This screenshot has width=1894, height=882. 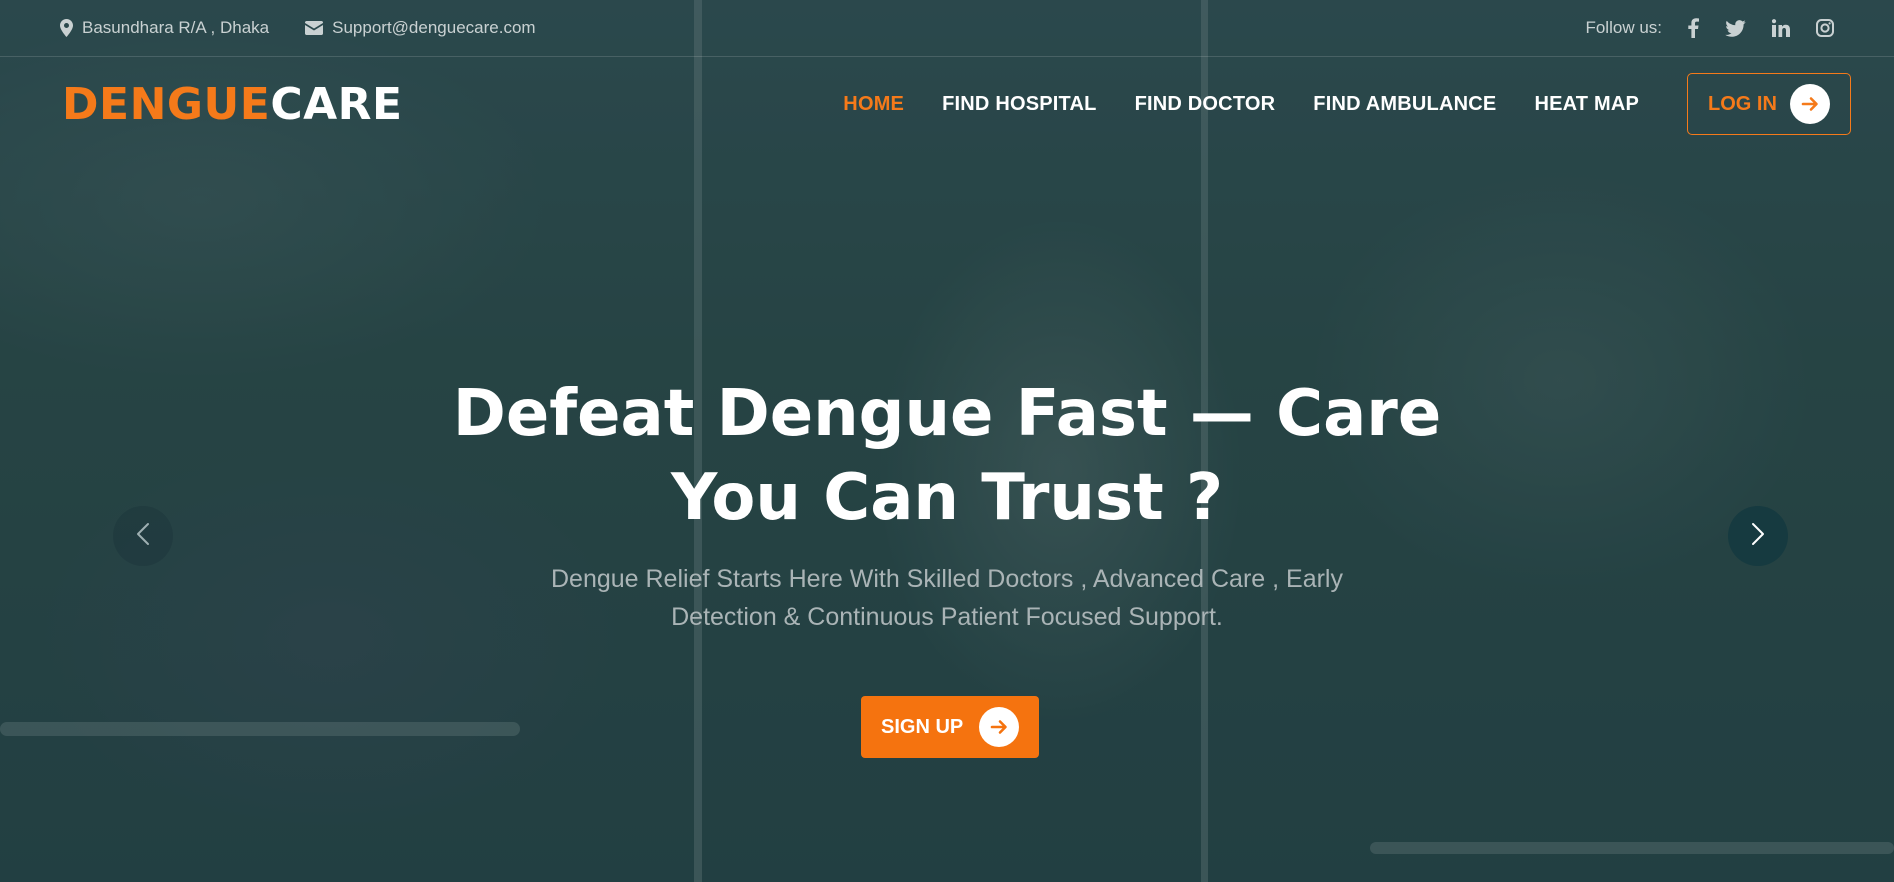 What do you see at coordinates (947, 498) in the screenshot?
I see `hero-headline-line2: You Can Trust ?` at bounding box center [947, 498].